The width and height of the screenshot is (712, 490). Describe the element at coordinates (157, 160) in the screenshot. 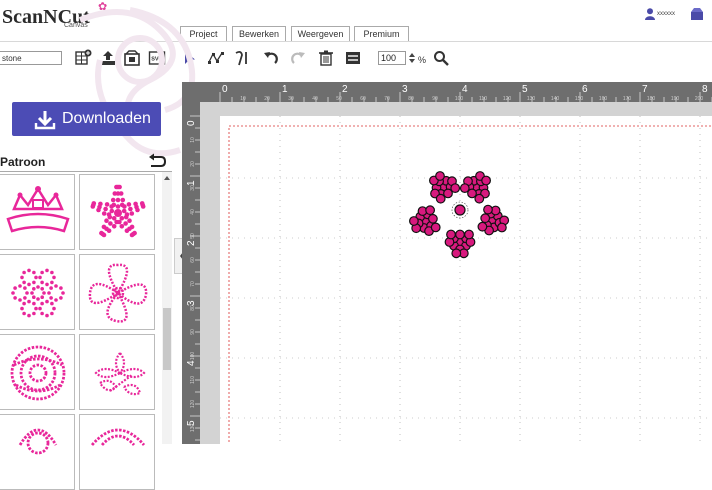

I see `back-arrow-icon` at that location.